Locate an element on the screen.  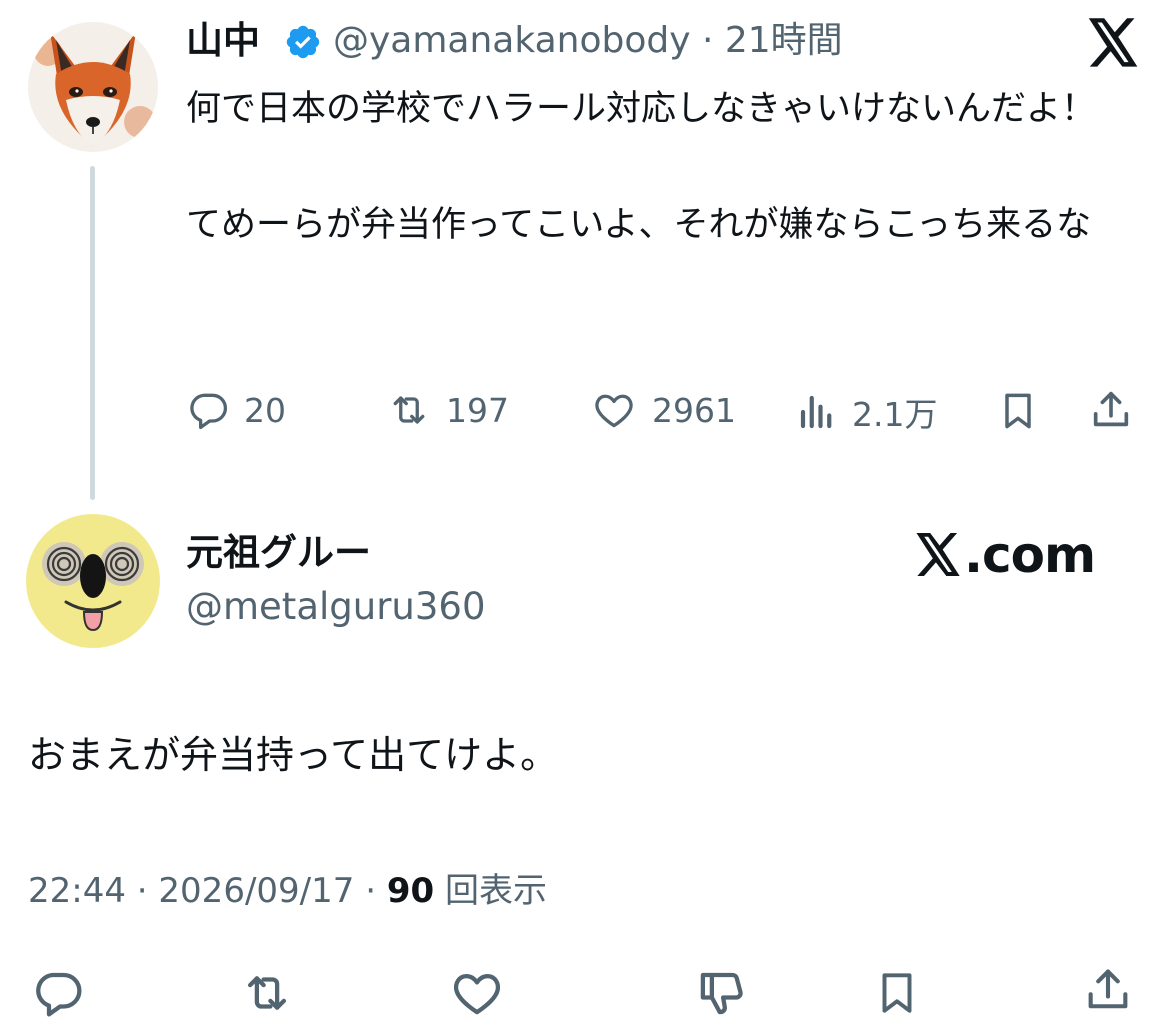
quoted-tweet-spacer is located at coordinates (656, 167).